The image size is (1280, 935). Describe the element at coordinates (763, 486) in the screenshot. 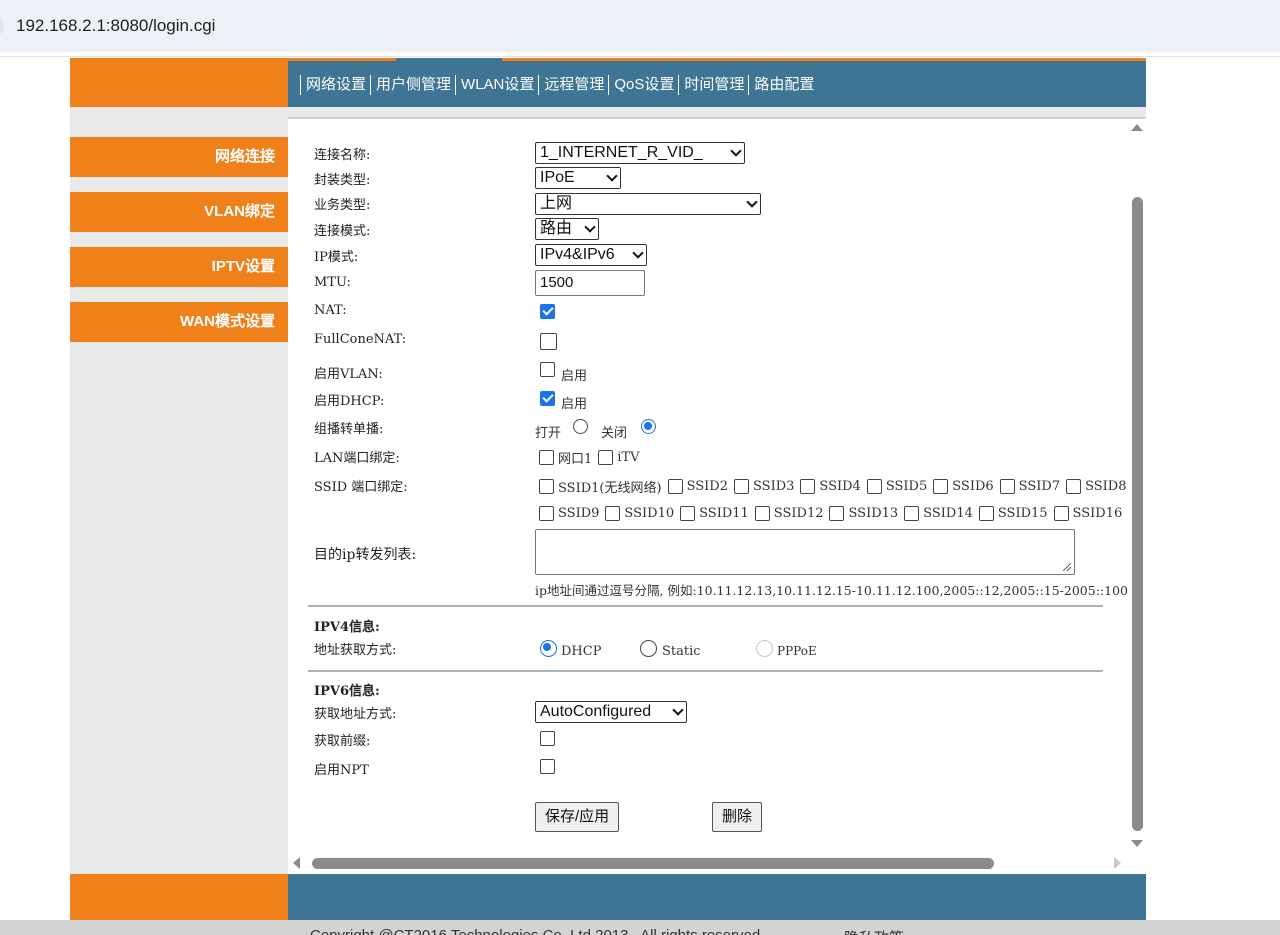

I see `ssid-option: SSID3` at that location.